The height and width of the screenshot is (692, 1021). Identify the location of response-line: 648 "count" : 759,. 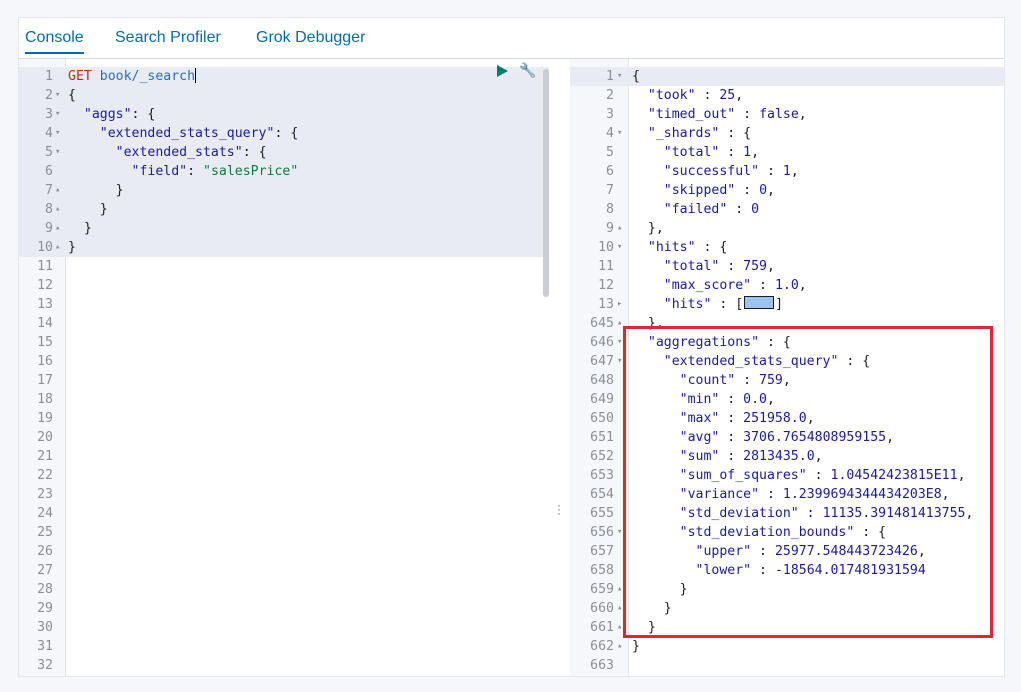
(787, 380).